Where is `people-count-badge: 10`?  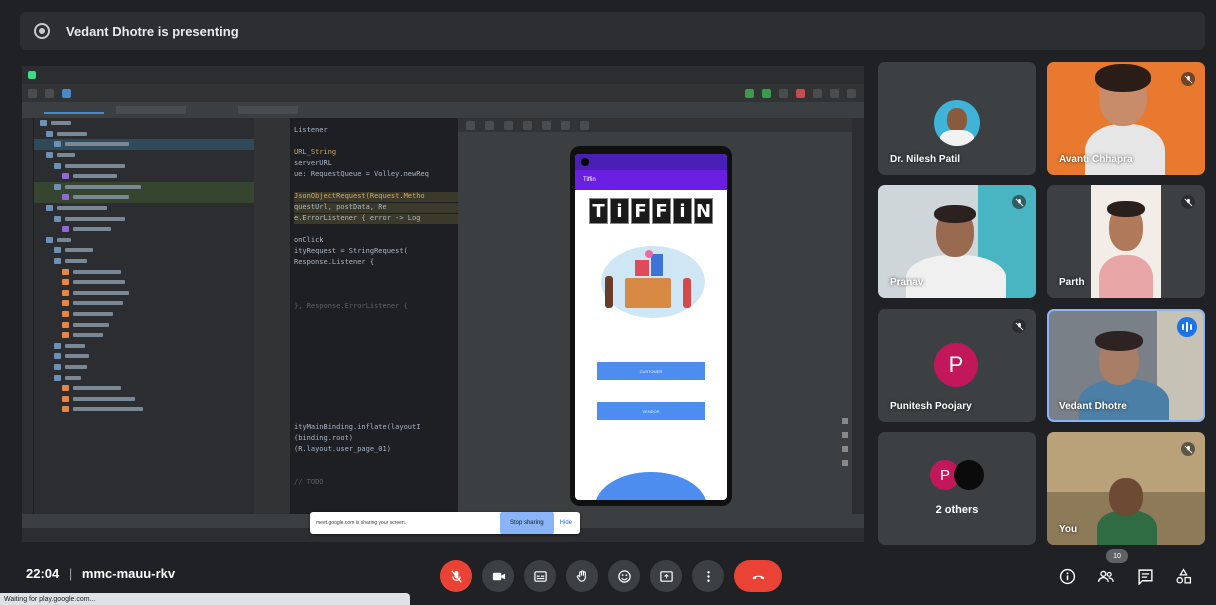
people-count-badge: 10 is located at coordinates (1117, 556).